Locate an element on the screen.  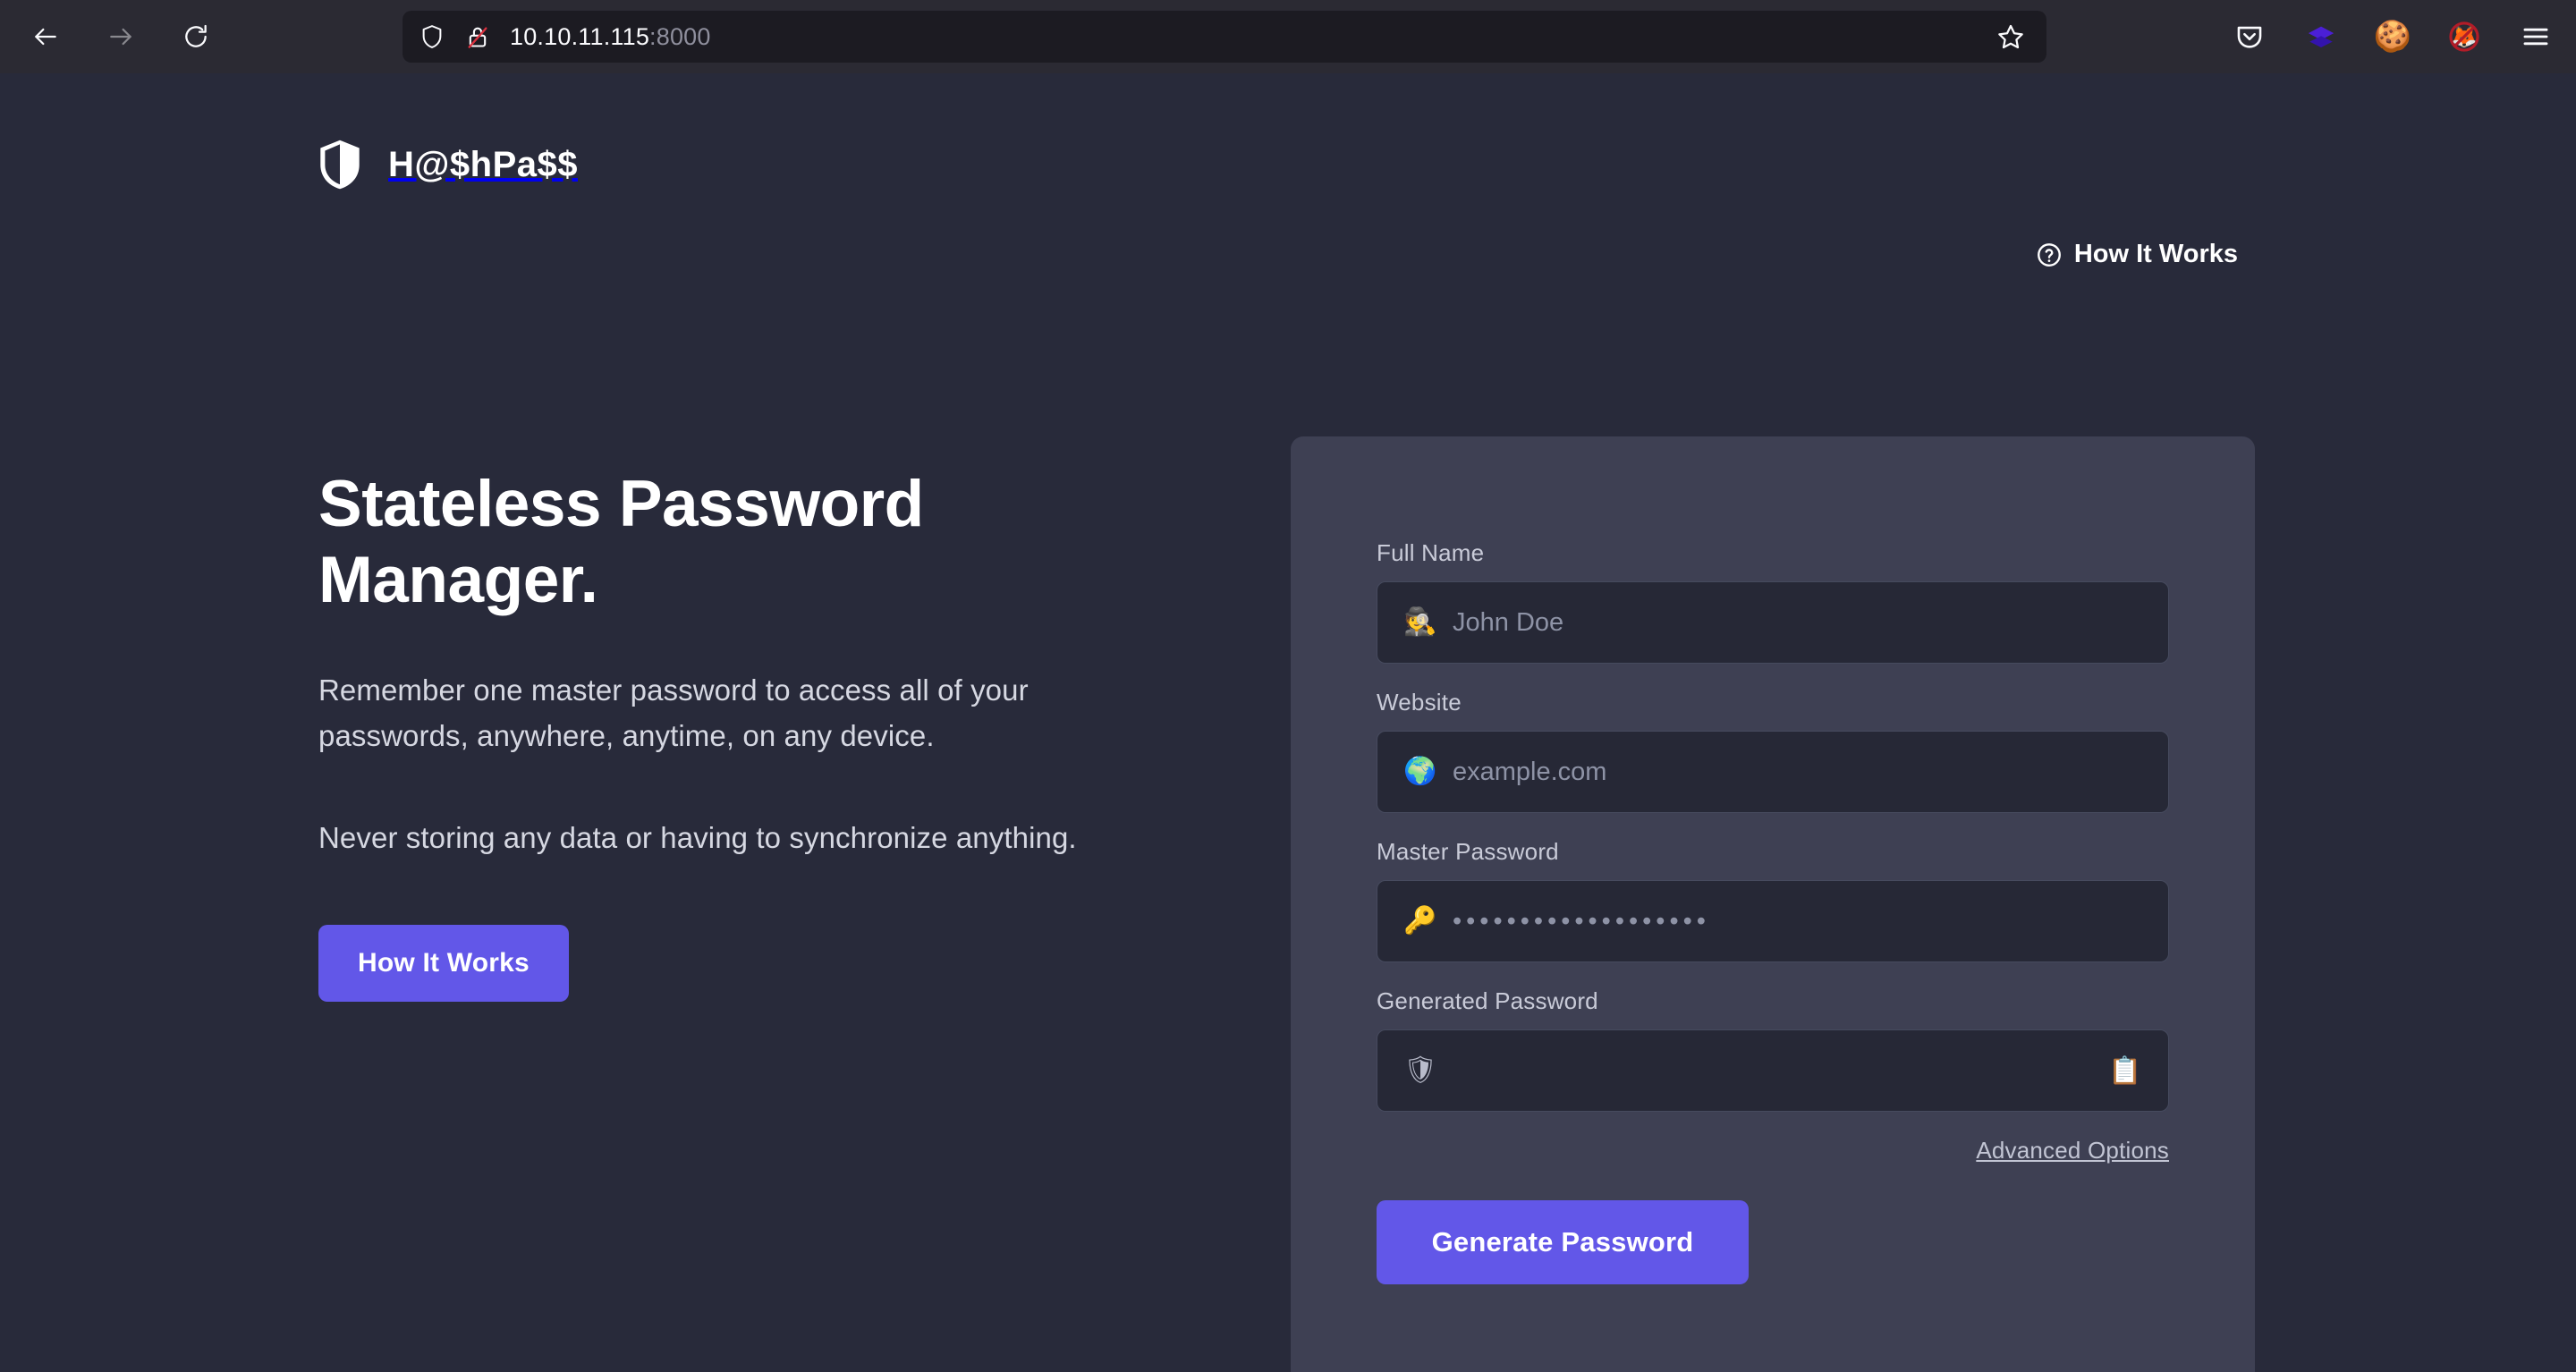
globe-icon: 🌍 is located at coordinates (1420, 771).